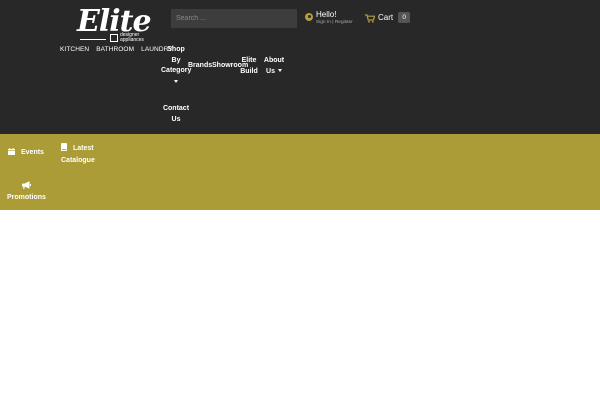  Describe the element at coordinates (75, 49) in the screenshot. I see `logo-category-kitchen: KITCHEN` at that location.